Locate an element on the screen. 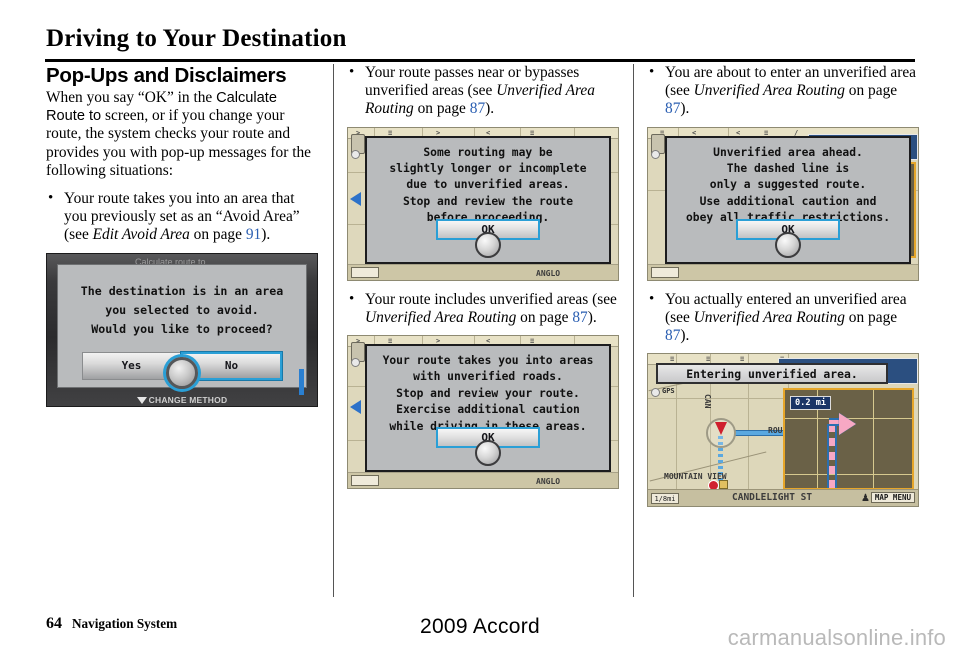  edit-avoid-area-ref: Edit Avoid Area is located at coordinates (141, 235).